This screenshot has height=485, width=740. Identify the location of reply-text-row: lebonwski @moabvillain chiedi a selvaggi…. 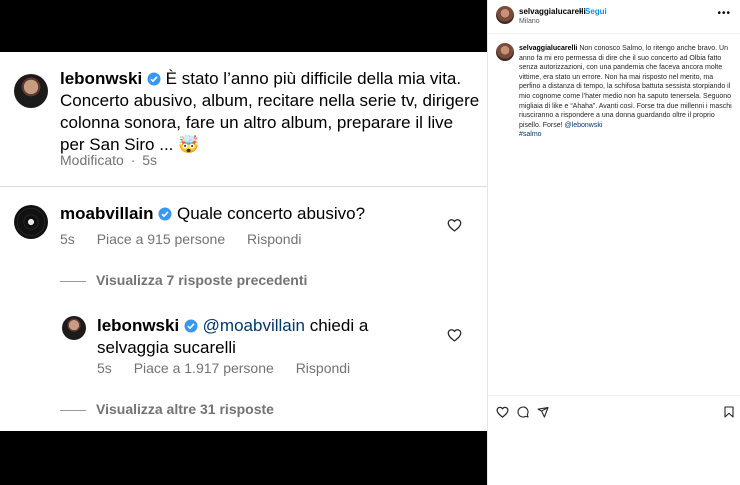
(257, 337).